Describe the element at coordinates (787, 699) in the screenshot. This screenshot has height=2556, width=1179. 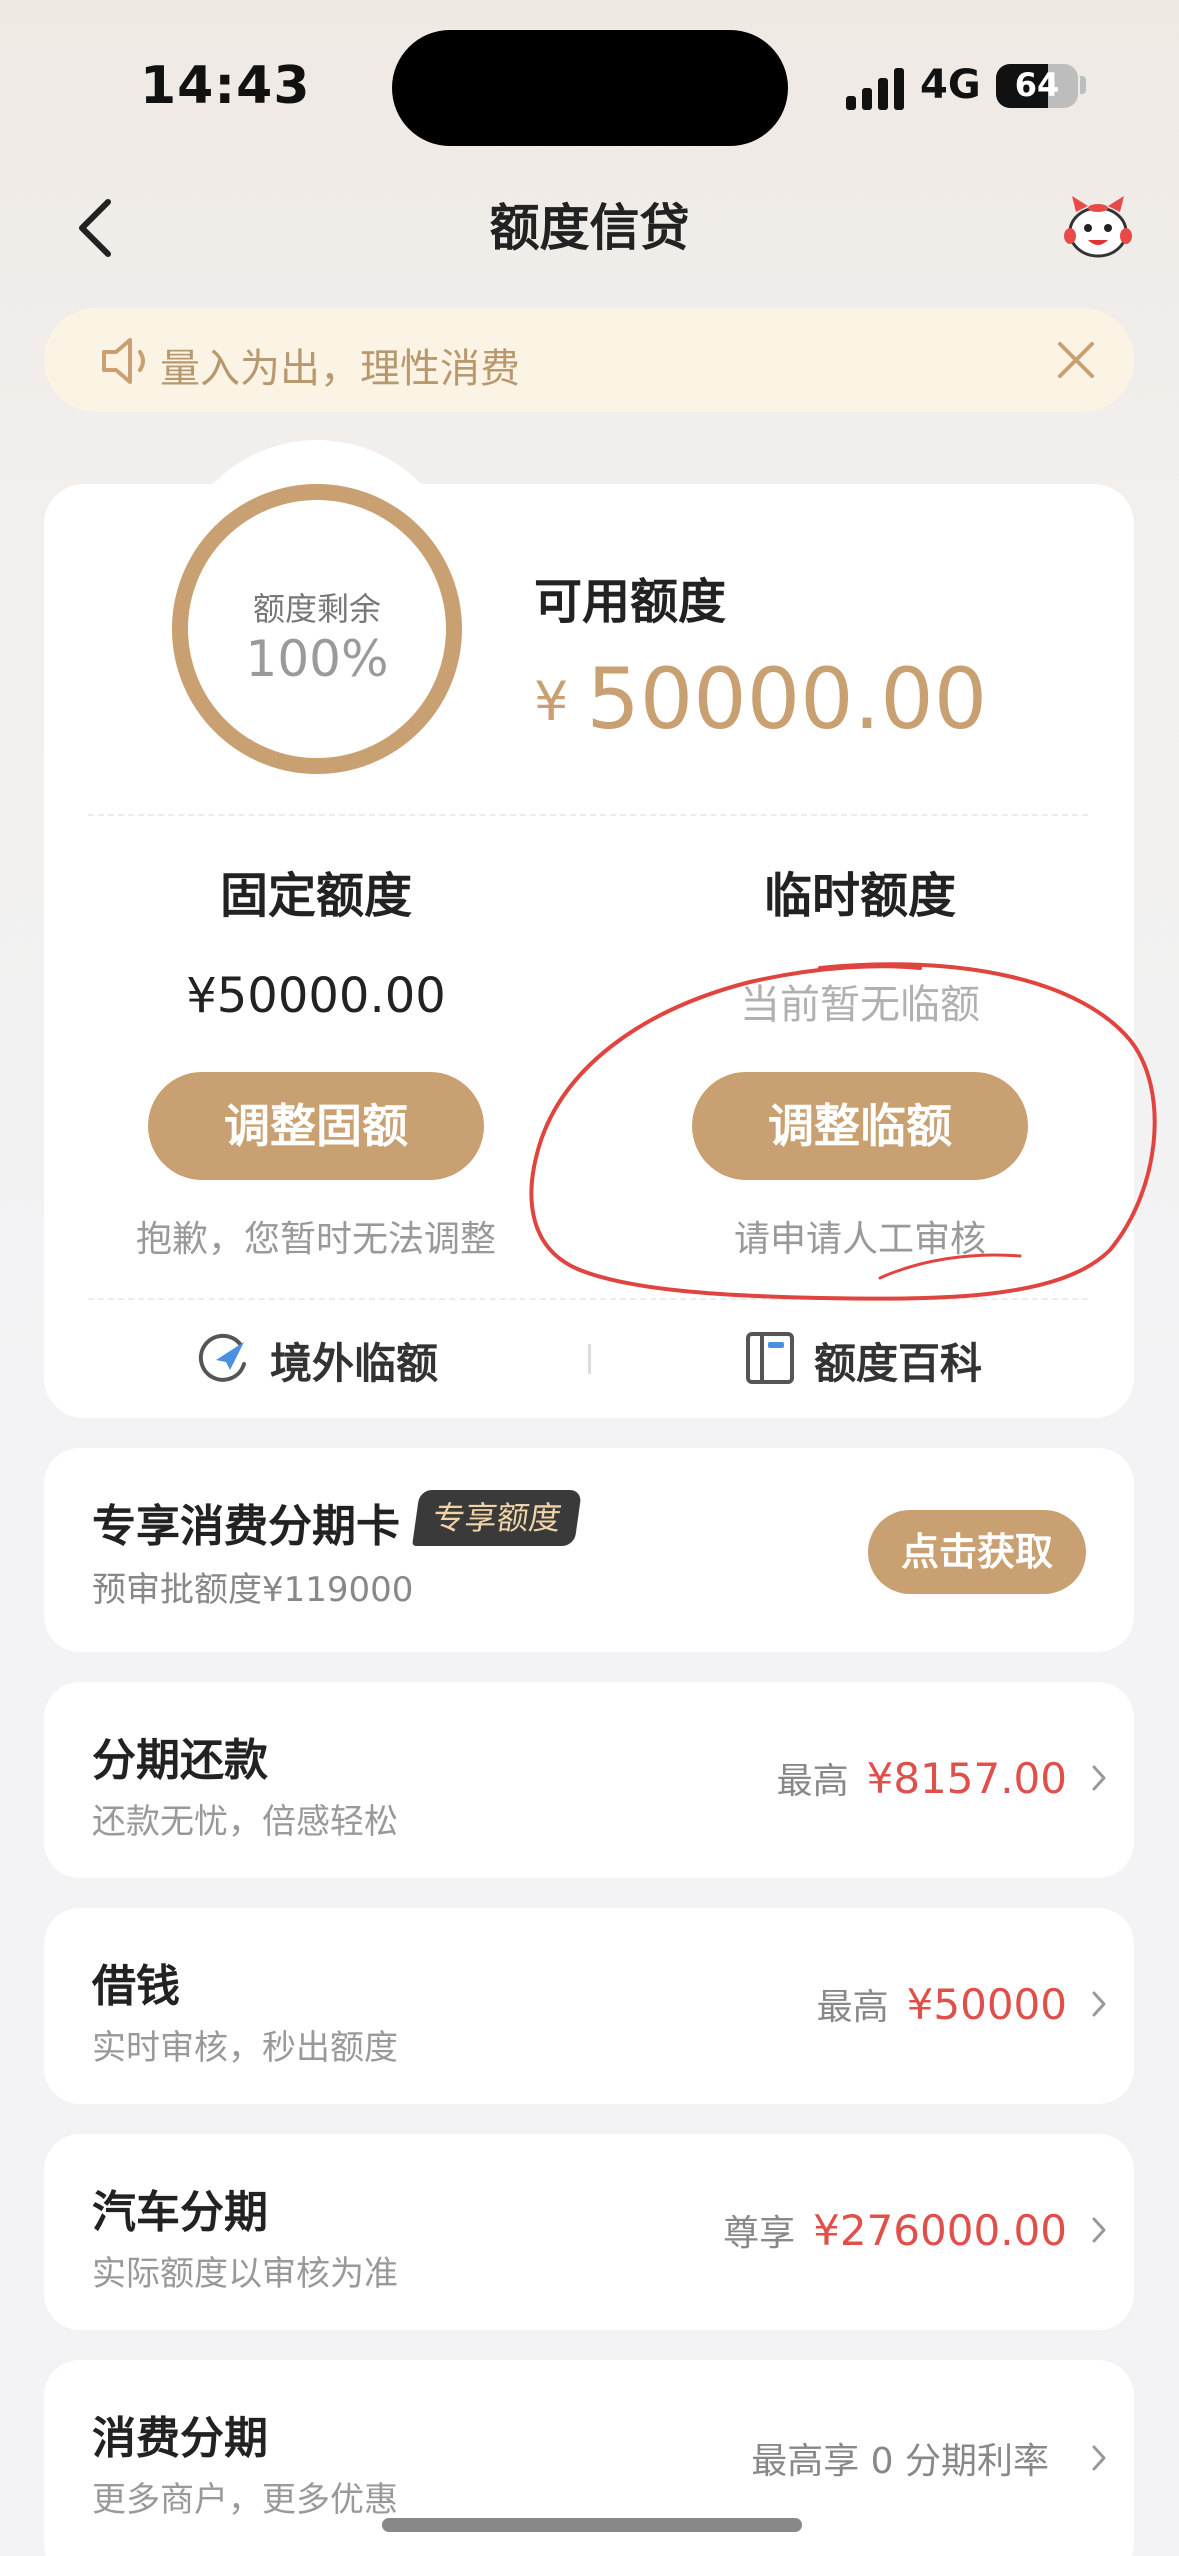
I see `available-value: 50000.00` at that location.